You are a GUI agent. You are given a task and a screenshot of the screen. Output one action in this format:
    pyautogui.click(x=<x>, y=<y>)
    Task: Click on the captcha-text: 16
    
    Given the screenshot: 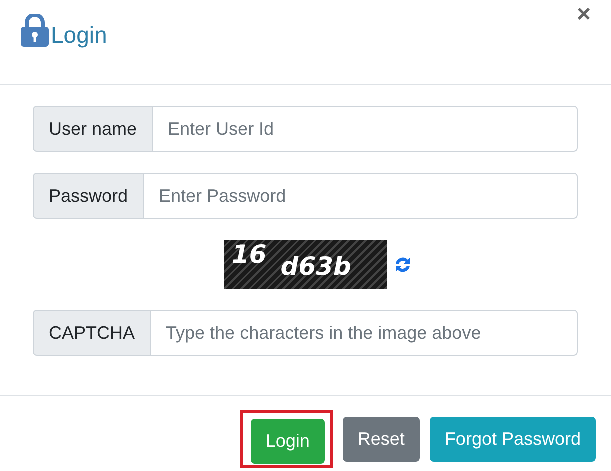 What is the action you would take?
    pyautogui.click(x=249, y=254)
    